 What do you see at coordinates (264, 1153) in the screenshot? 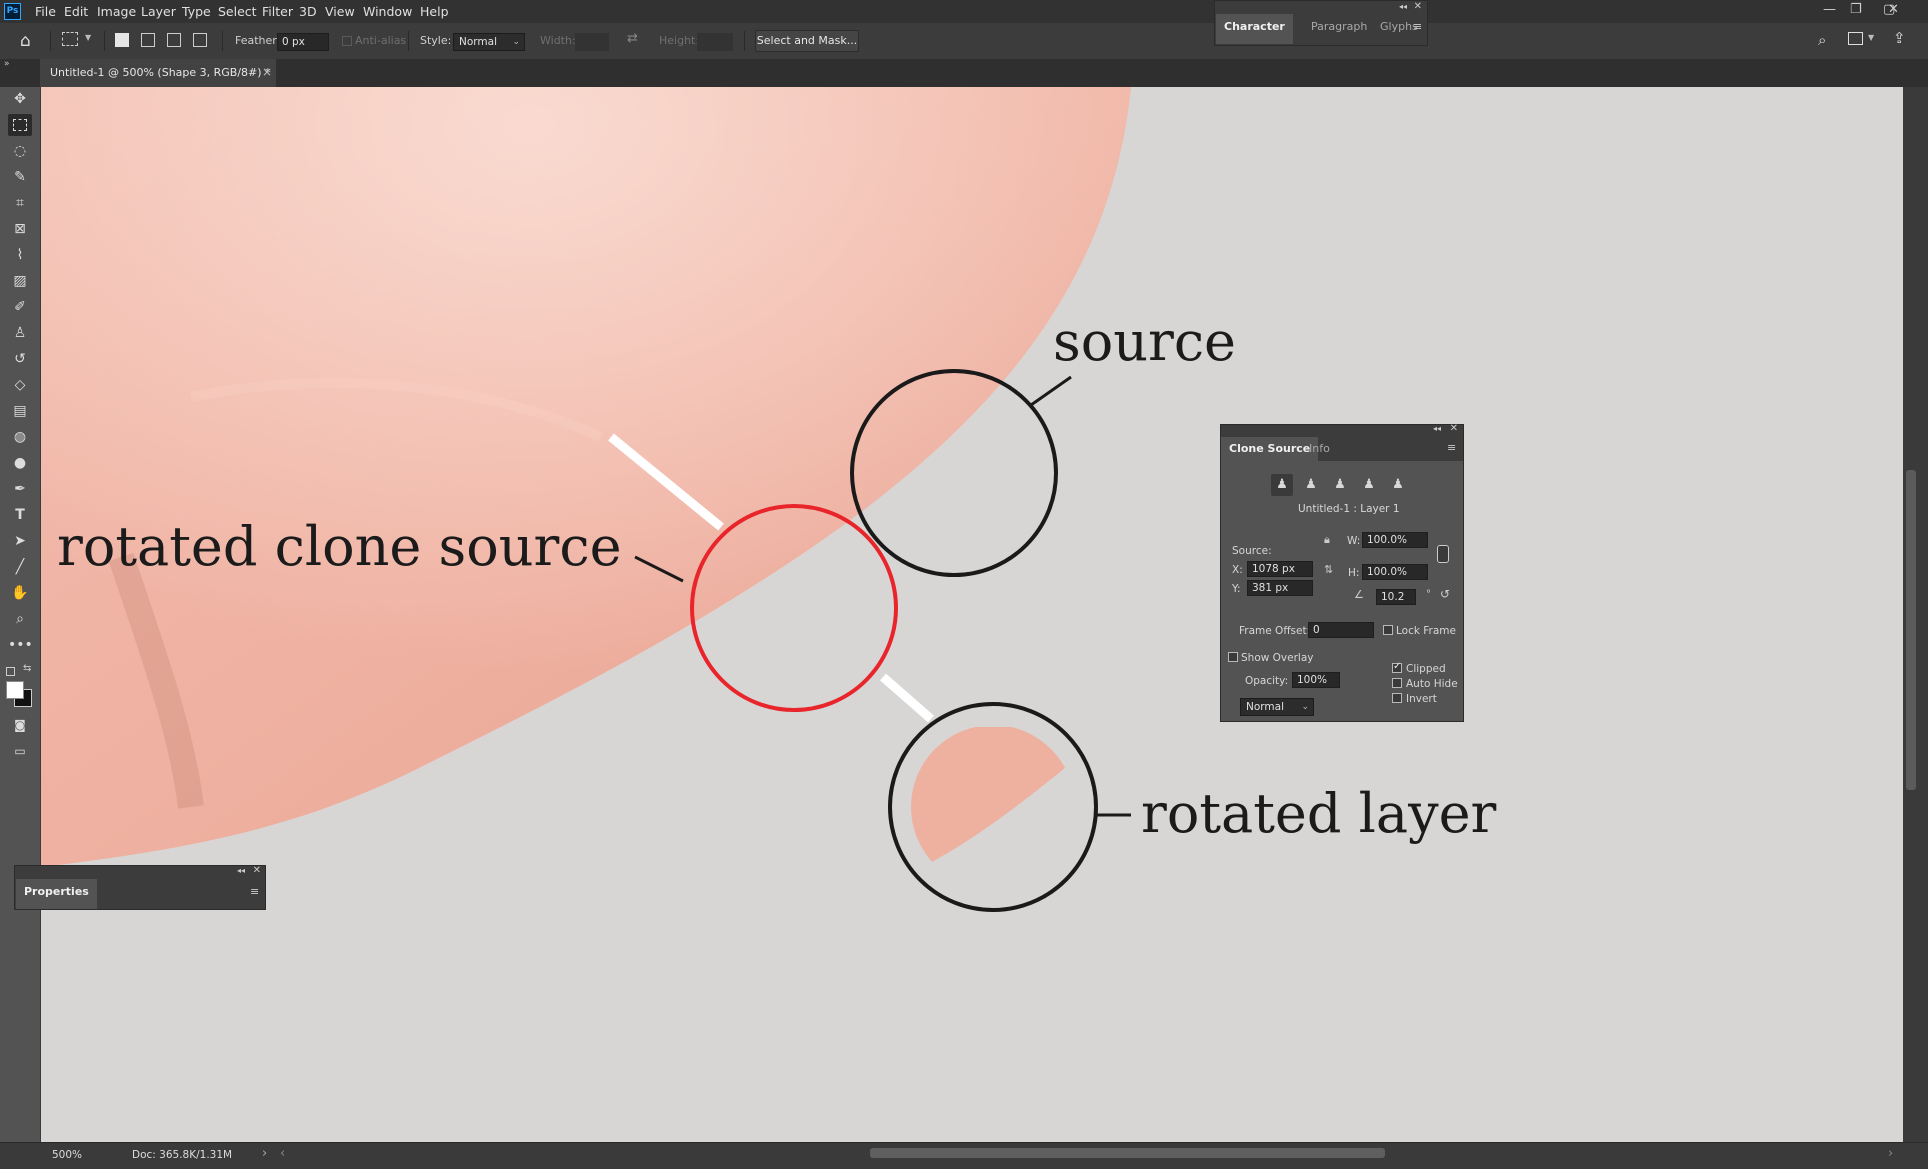
I see `chevron-right-icon: ›` at bounding box center [264, 1153].